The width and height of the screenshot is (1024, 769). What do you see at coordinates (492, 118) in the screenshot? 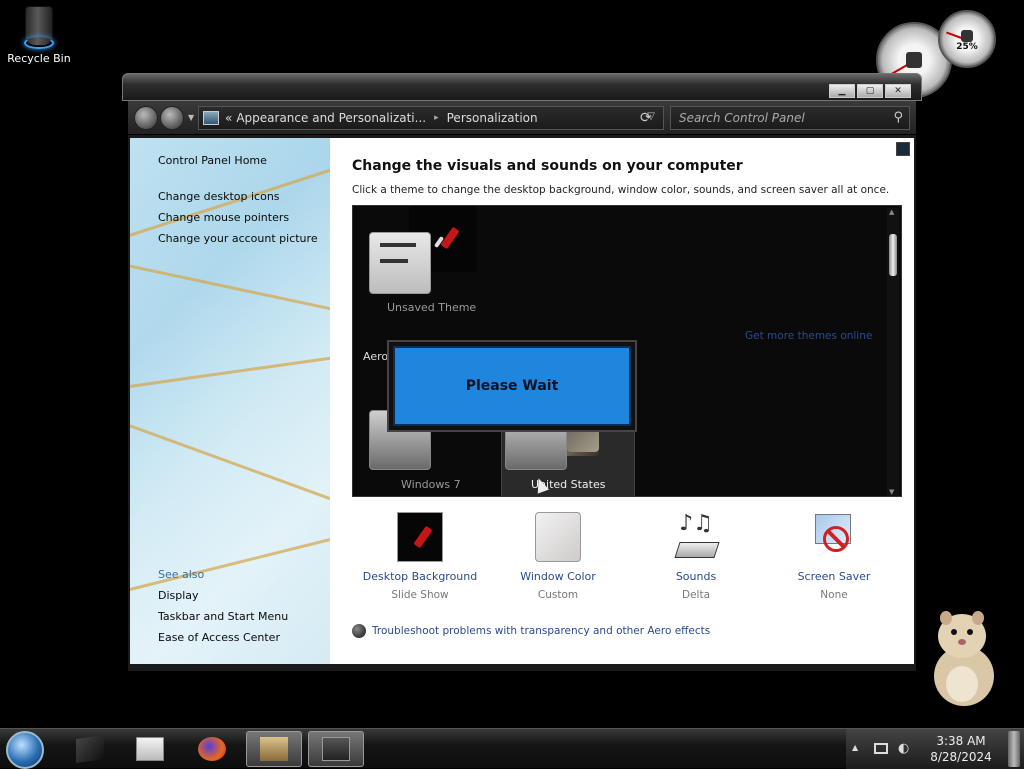
I see `breadcrumb-personalization: Personalization` at bounding box center [492, 118].